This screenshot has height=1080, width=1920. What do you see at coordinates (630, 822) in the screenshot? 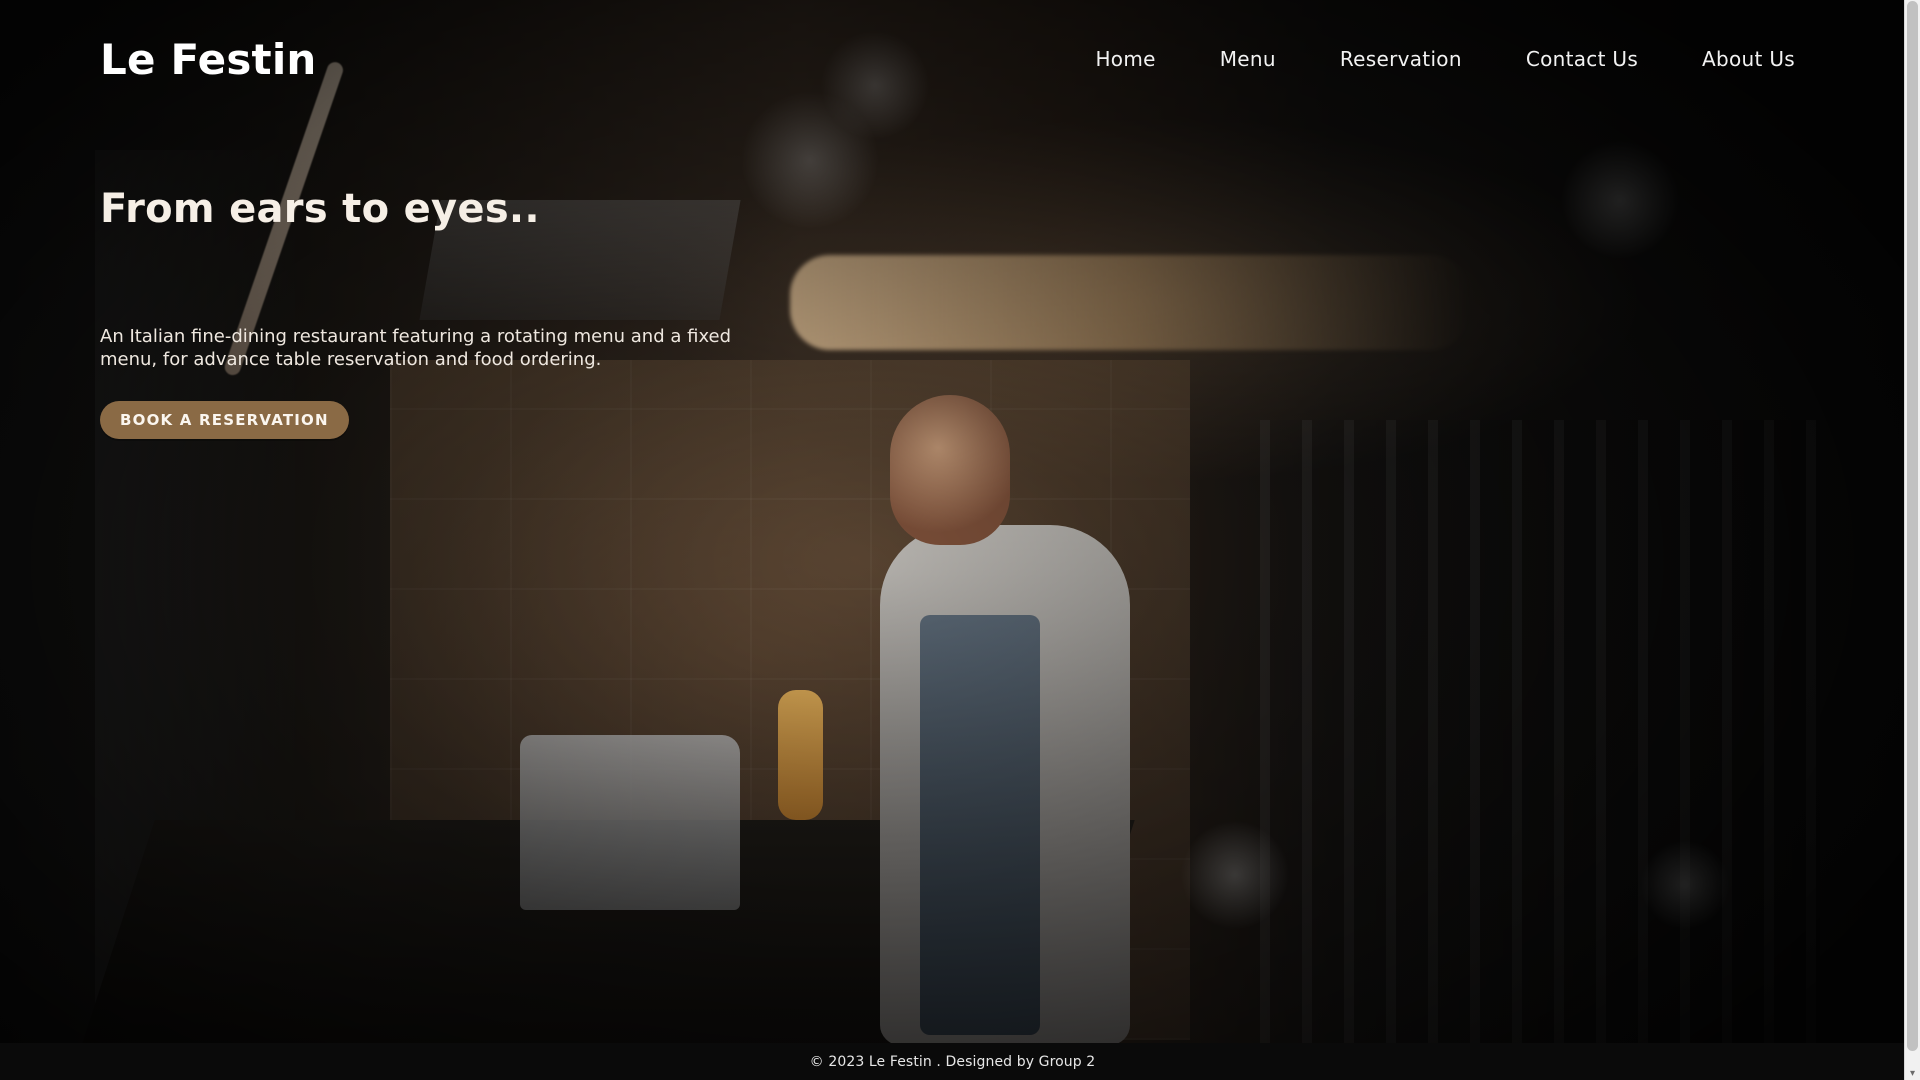
I see `background-mixer` at bounding box center [630, 822].